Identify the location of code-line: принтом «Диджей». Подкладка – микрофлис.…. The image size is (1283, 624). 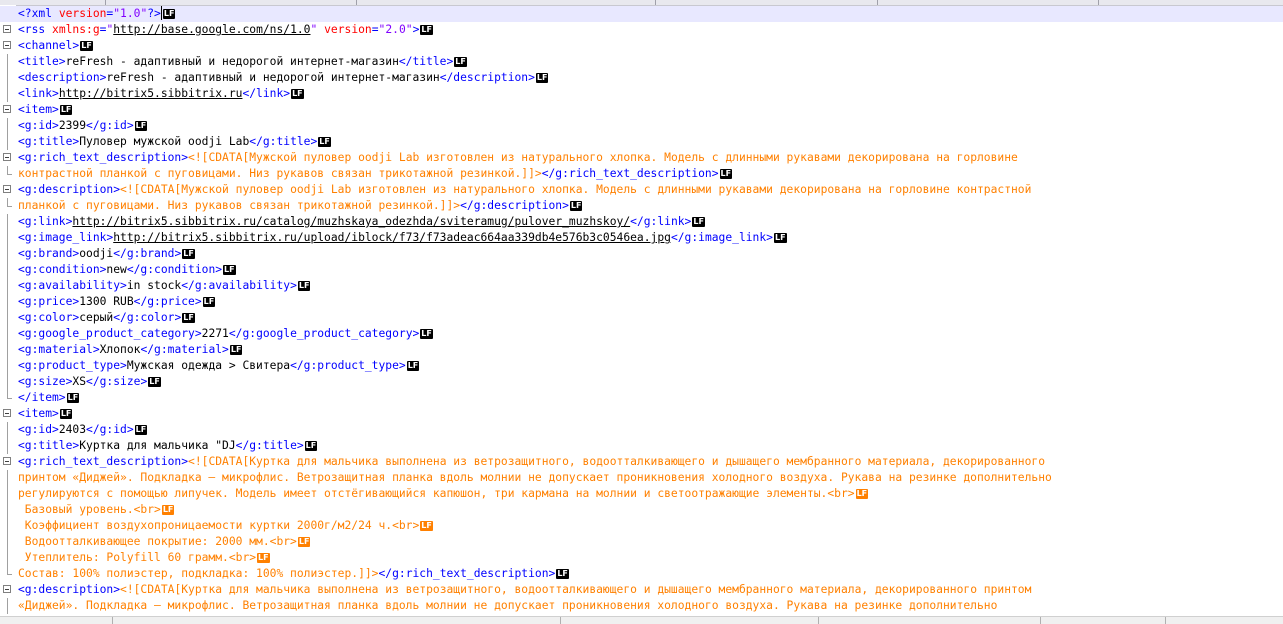
(641, 478).